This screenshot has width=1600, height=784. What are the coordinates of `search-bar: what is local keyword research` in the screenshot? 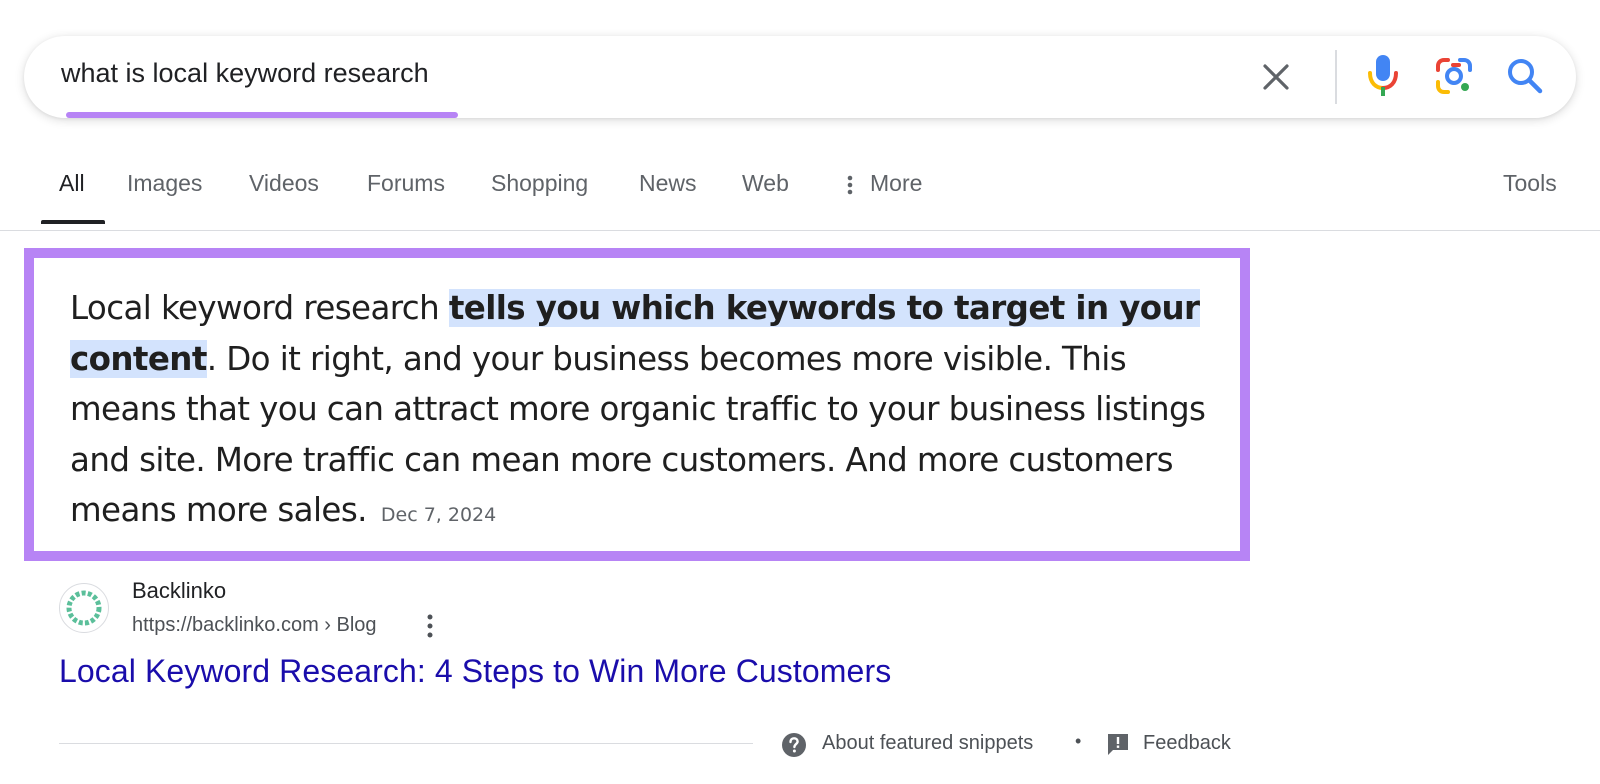 It's located at (800, 77).